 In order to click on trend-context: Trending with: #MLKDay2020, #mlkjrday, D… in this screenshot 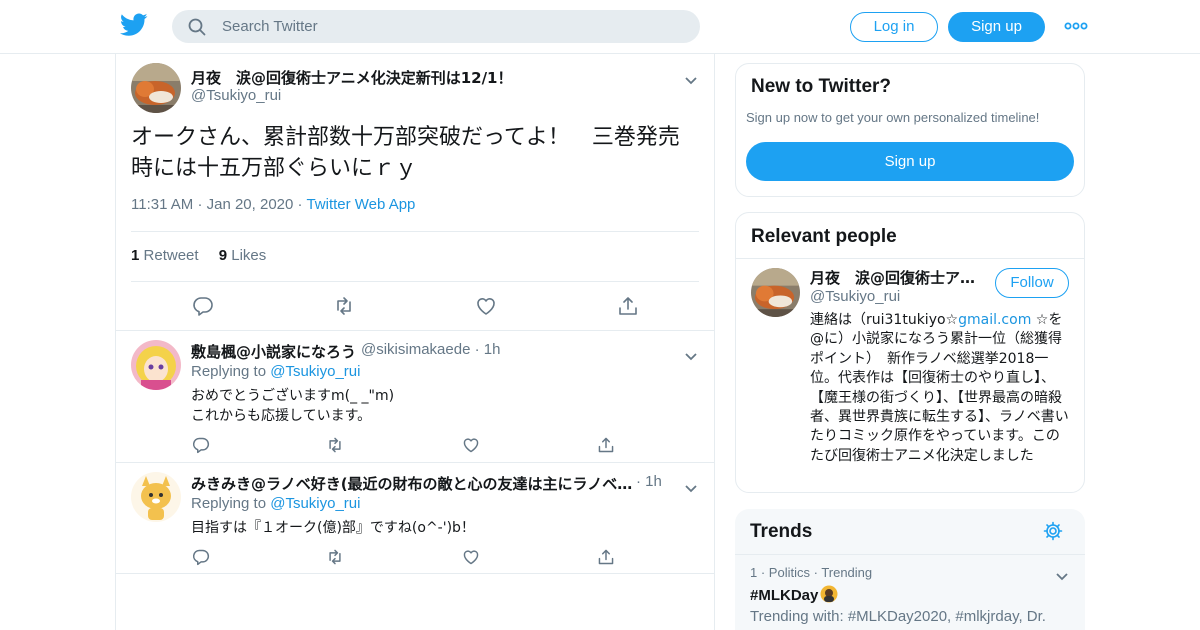, I will do `click(898, 619)`.